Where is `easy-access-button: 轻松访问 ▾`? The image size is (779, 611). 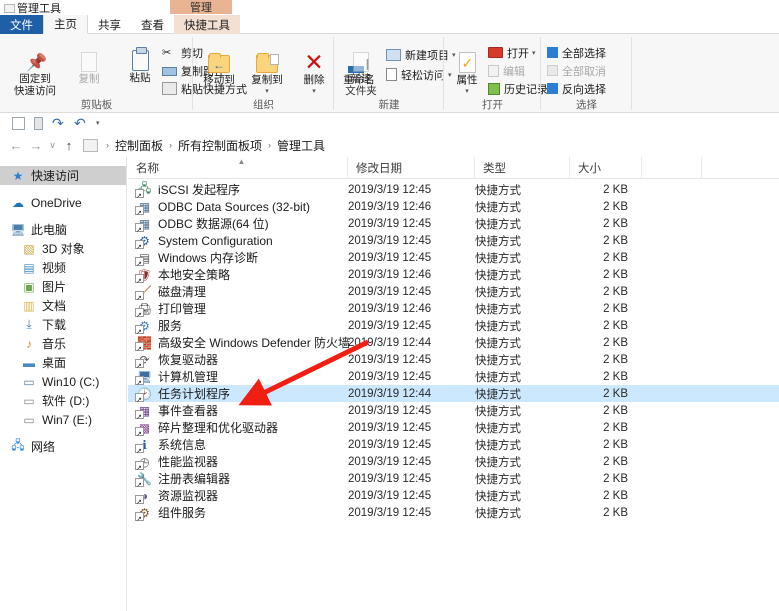
easy-access-button: 轻松访问 ▾ is located at coordinates (419, 74).